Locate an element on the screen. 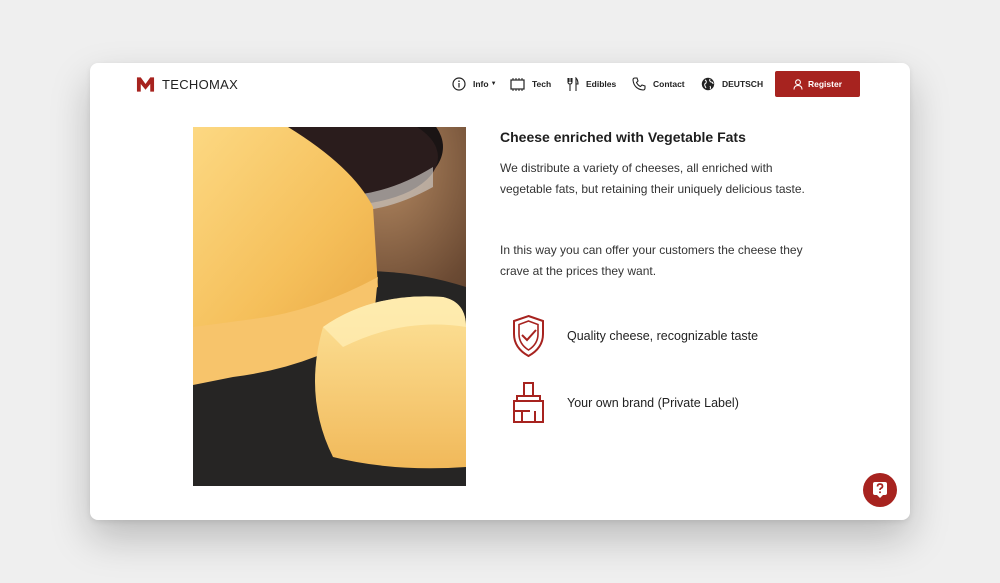 The width and height of the screenshot is (1000, 583). user-icon is located at coordinates (798, 84).